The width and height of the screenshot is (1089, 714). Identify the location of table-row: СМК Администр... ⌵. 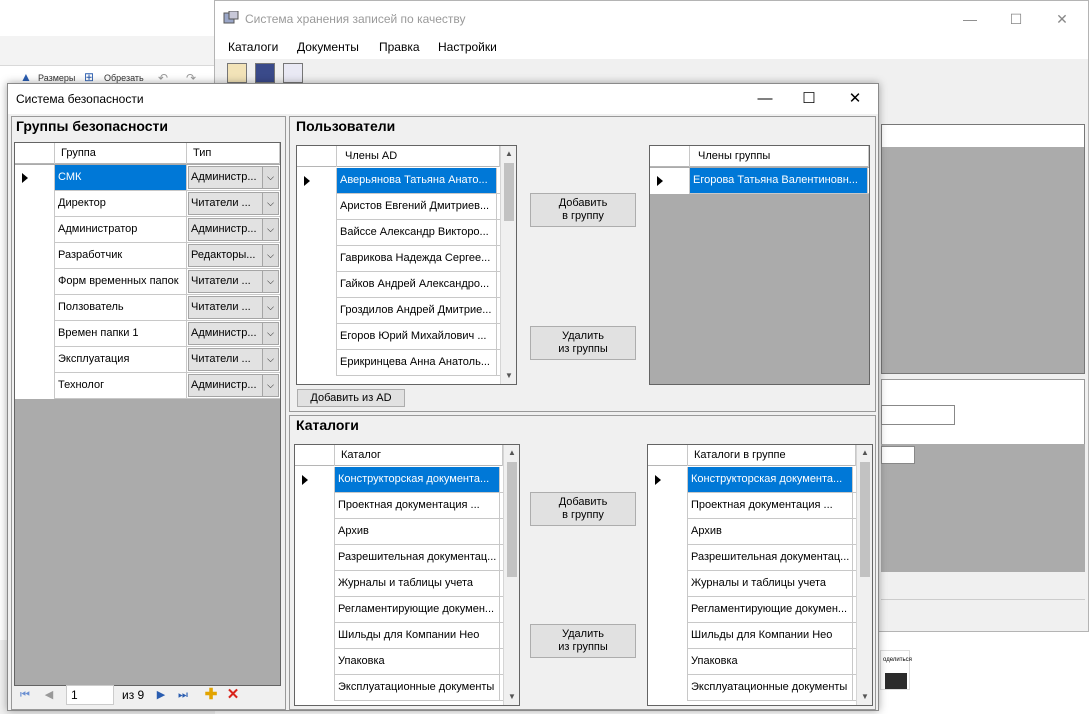
(147, 178).